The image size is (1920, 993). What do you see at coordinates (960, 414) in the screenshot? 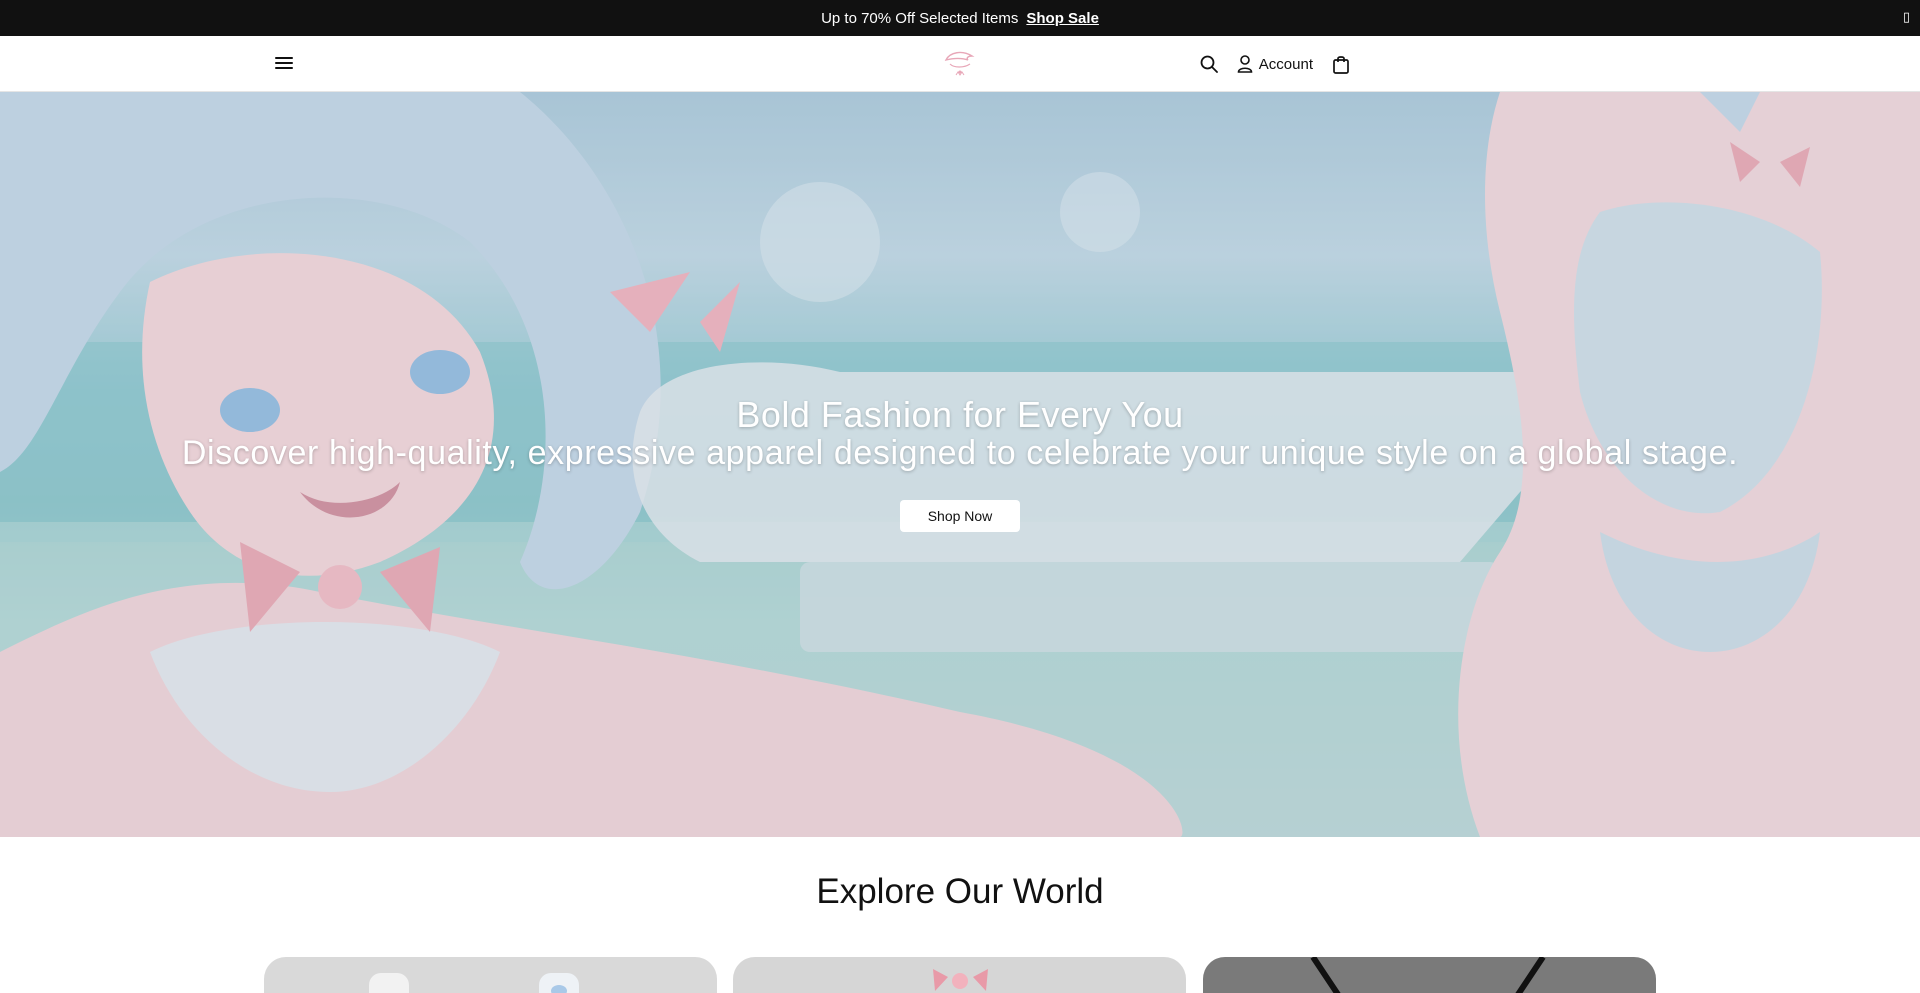
I see `hero-title: Bold Fashion for Every You` at bounding box center [960, 414].